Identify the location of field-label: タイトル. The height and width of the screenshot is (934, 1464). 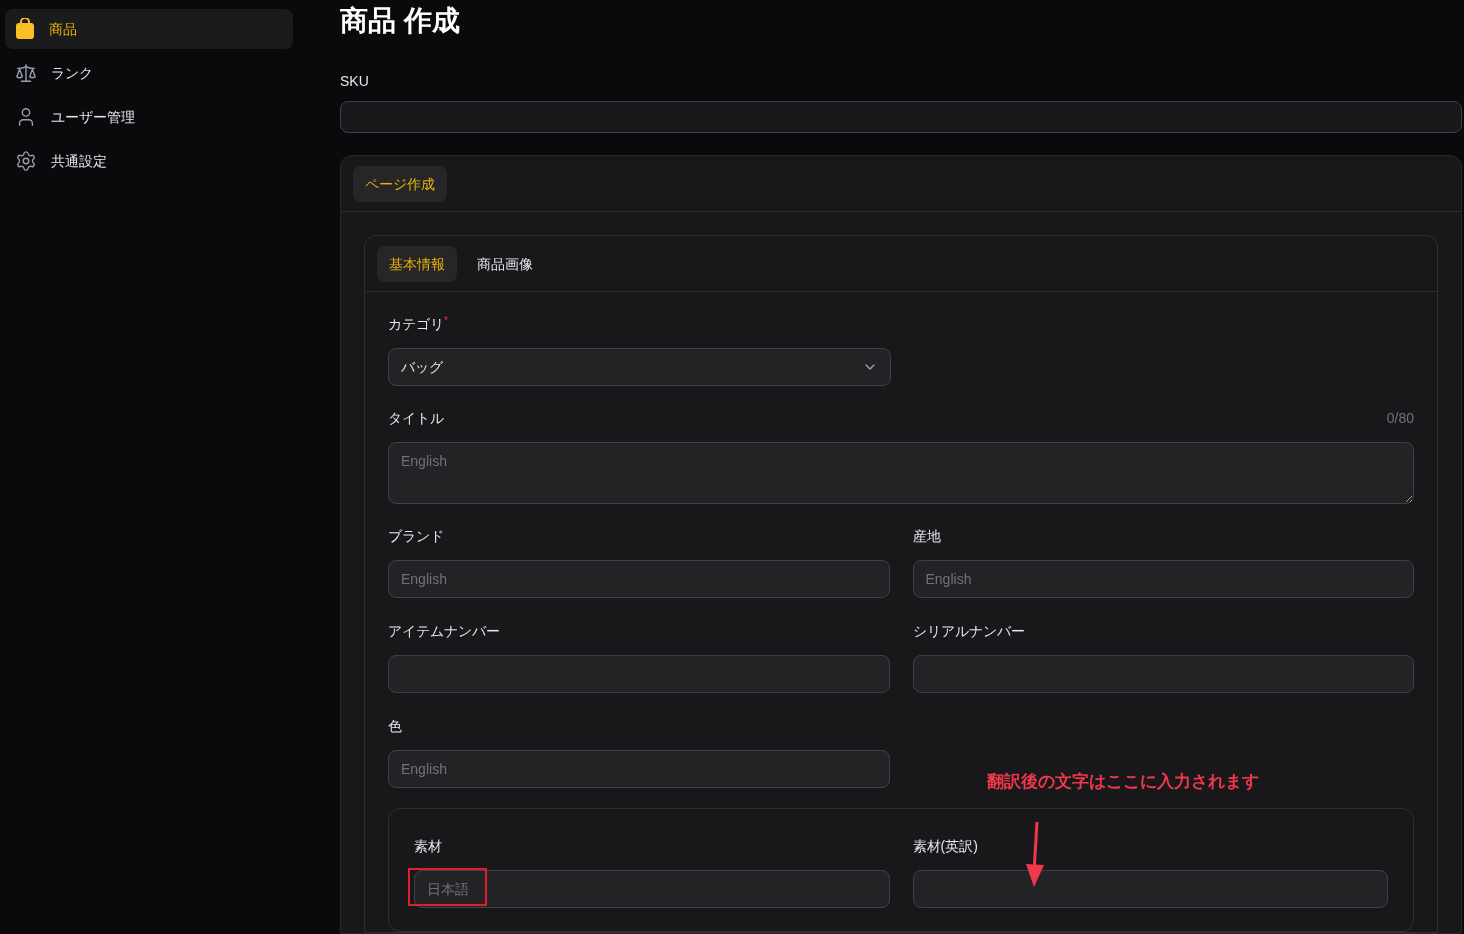
(416, 418).